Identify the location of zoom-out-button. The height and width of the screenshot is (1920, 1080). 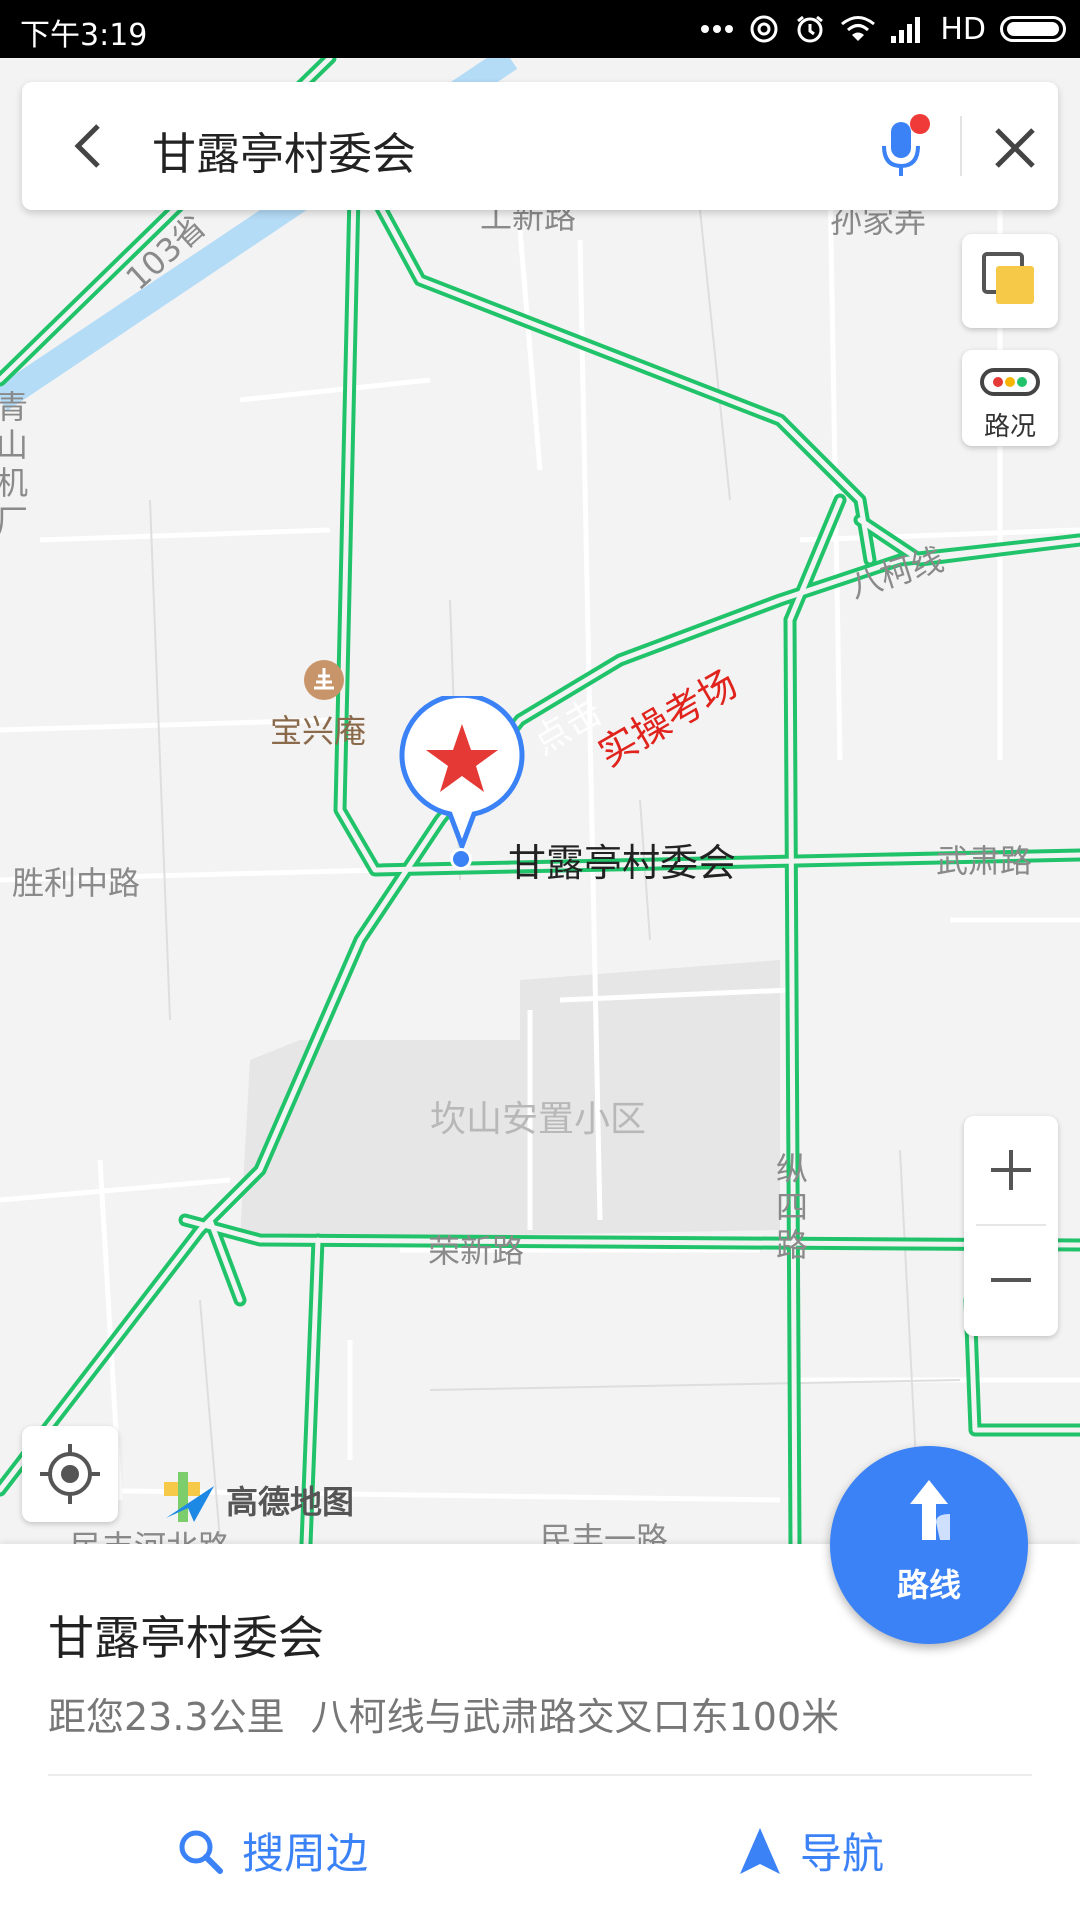
(1011, 1281).